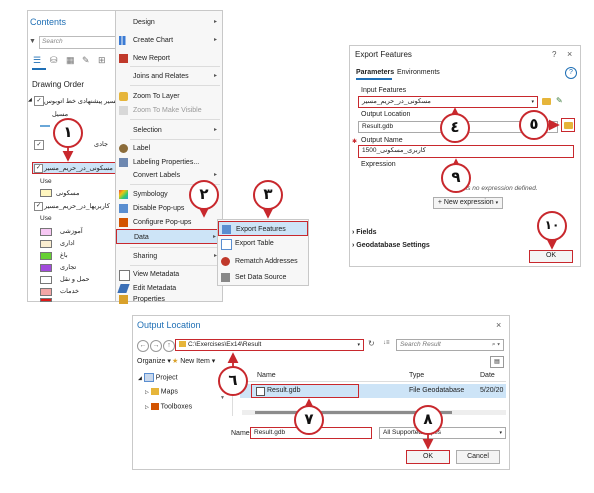  What do you see at coordinates (193, 361) in the screenshot?
I see `new-item-menu: ★ New Item ▾` at bounding box center [193, 361].